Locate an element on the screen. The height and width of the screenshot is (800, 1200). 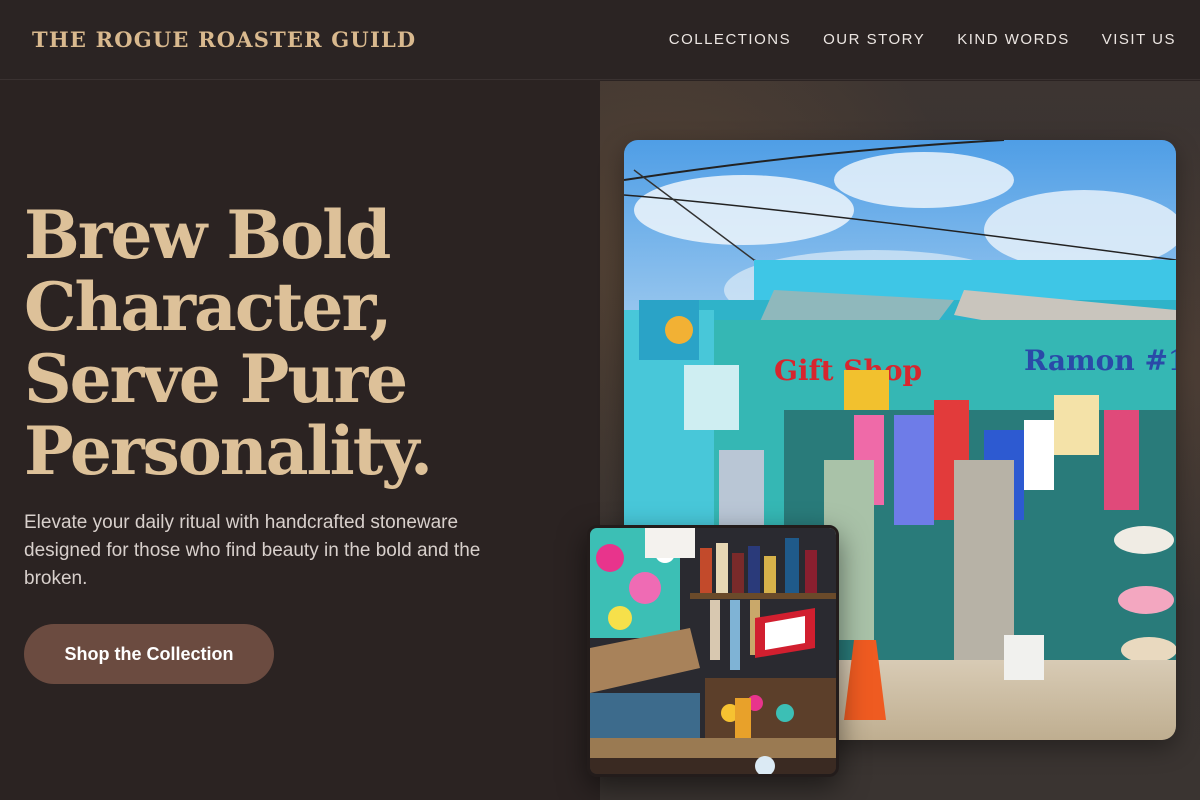
nav-link-visit-us: VISIT US is located at coordinates (1139, 39).